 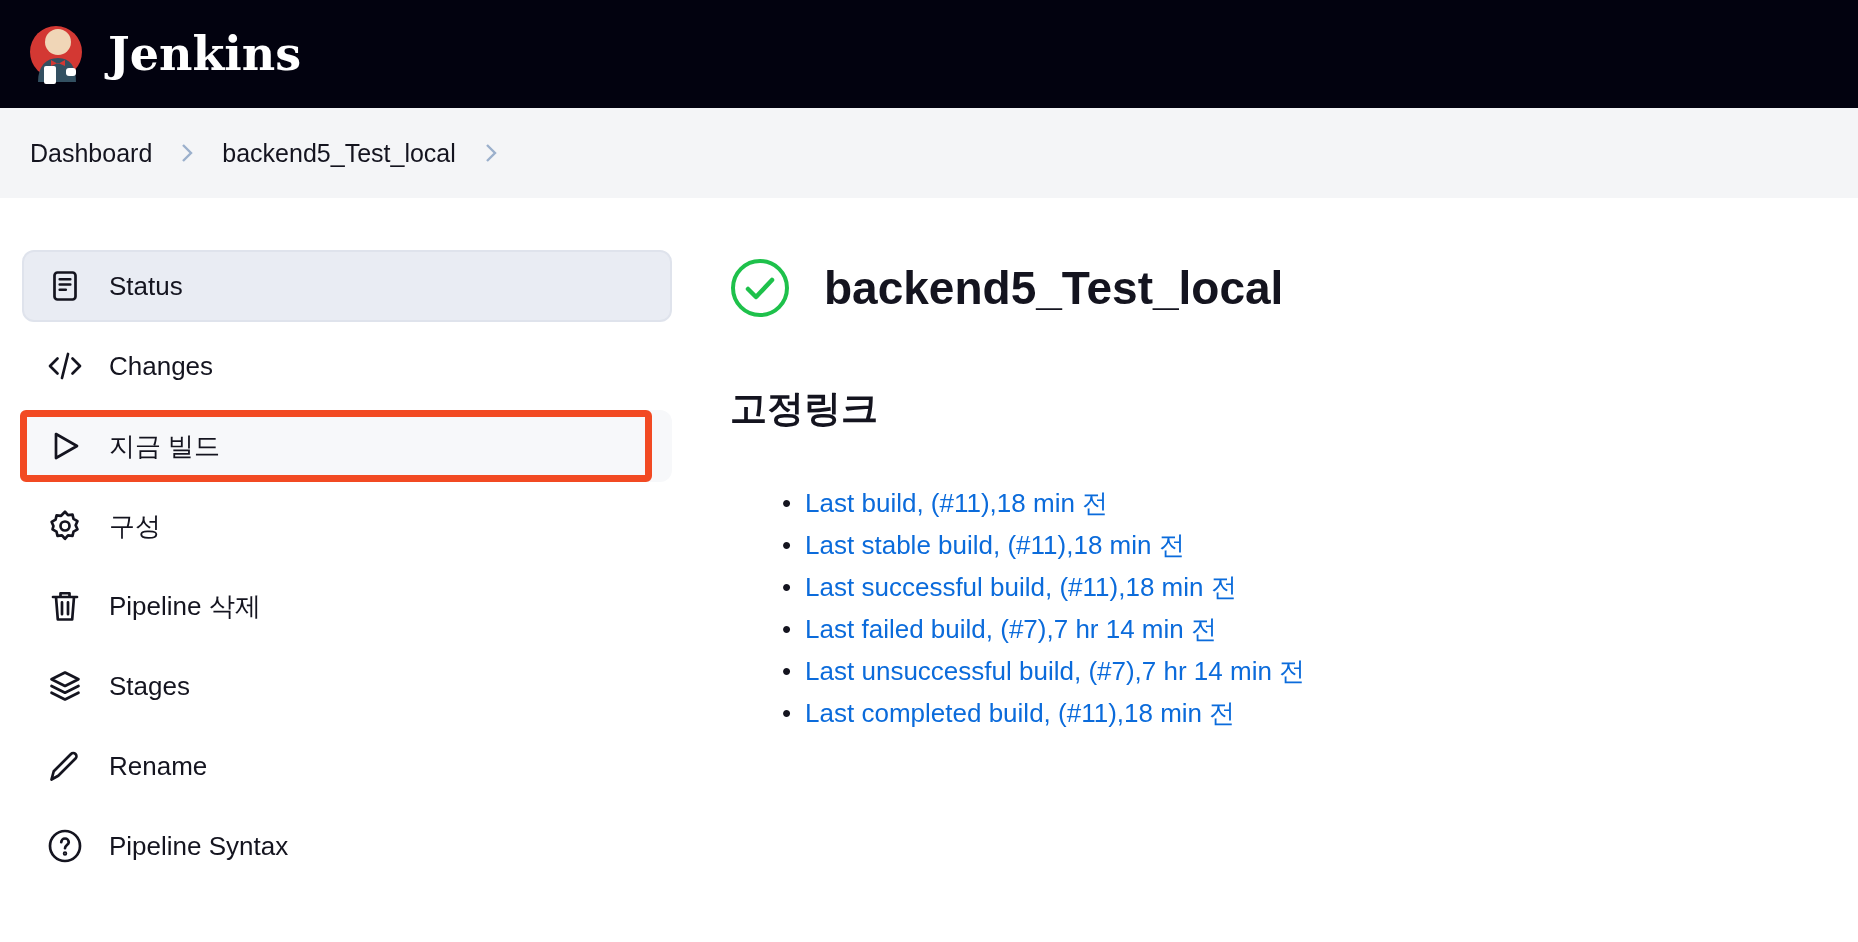 What do you see at coordinates (347, 526) in the screenshot?
I see `sidebar-item: 구성` at bounding box center [347, 526].